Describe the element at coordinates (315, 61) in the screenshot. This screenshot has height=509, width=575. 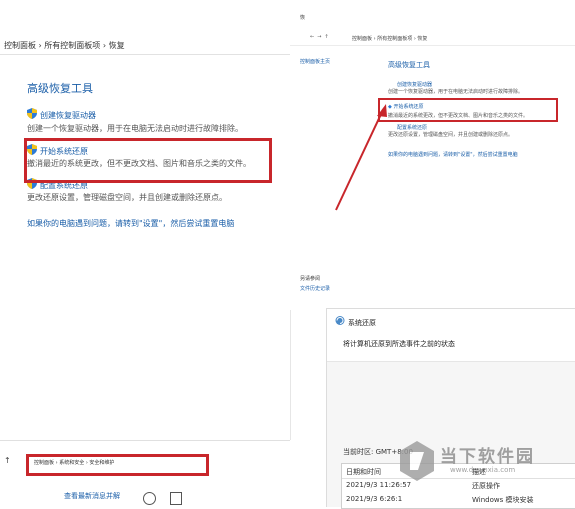
I see `control-panel-home-link: 控制面板主页` at that location.